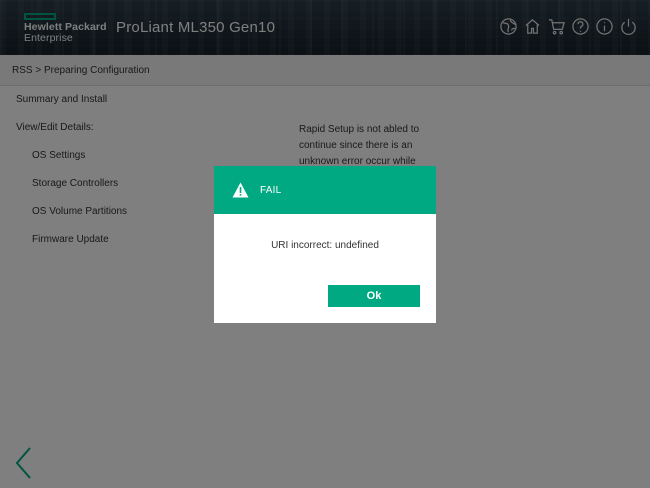  What do you see at coordinates (325, 190) in the screenshot?
I see `dialog-header: FAIL` at bounding box center [325, 190].